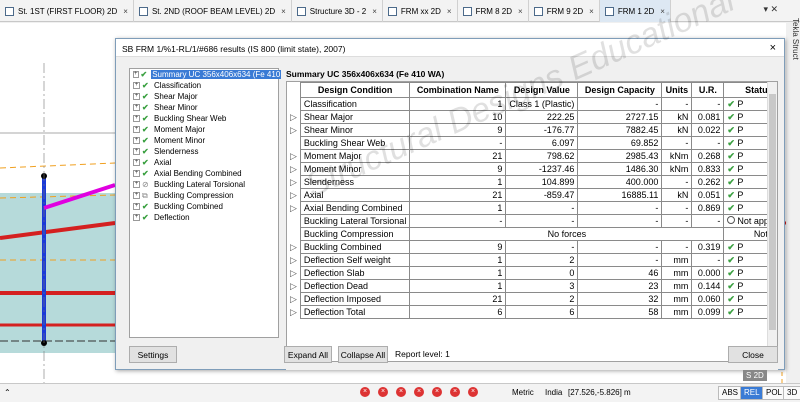 This screenshot has width=800, height=402. I want to click on region-label: India, so click(553, 392).